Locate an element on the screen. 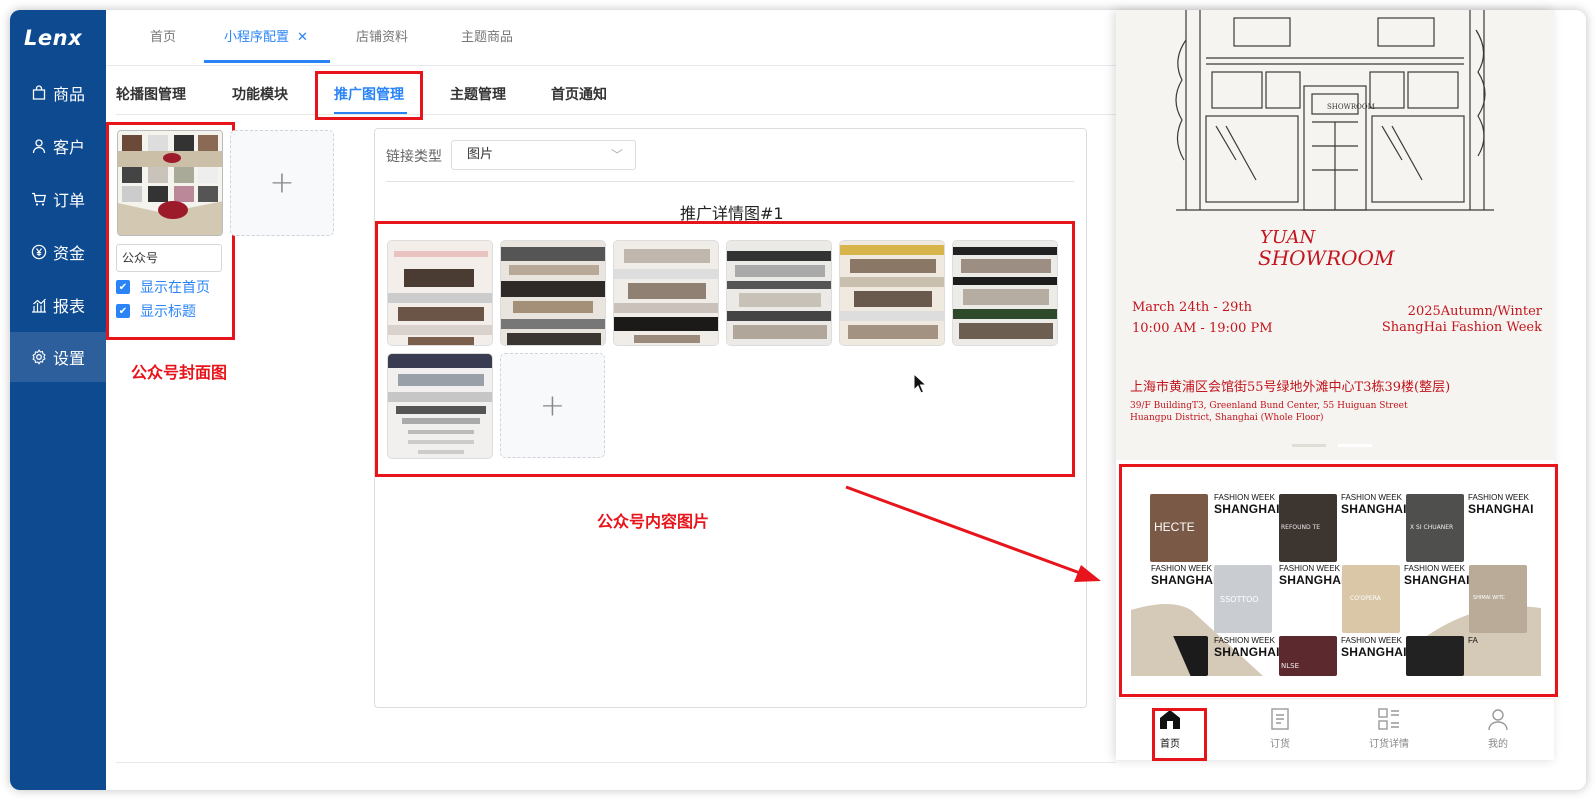 The width and height of the screenshot is (1596, 799). footer-strip is located at coordinates (616, 776).